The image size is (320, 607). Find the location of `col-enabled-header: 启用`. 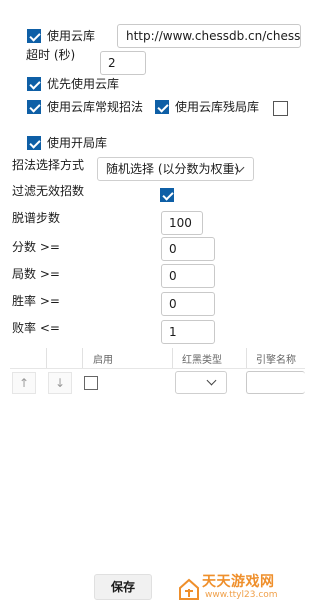

col-enabled-header: 启用 is located at coordinates (103, 358).